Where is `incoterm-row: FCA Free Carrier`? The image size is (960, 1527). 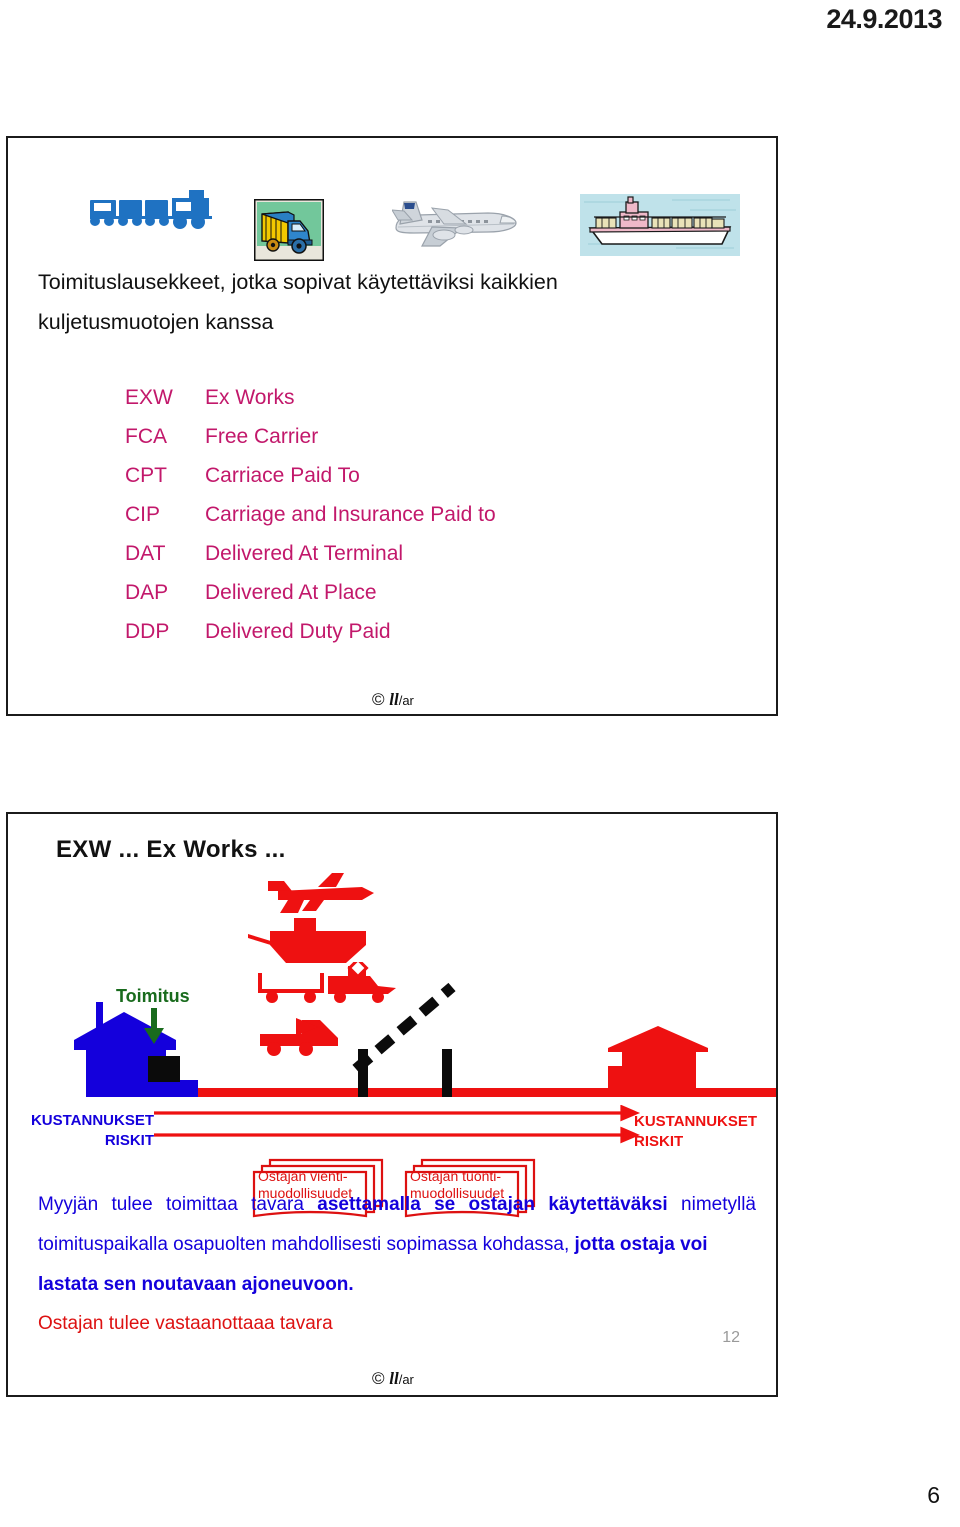 incoterm-row: FCA Free Carrier is located at coordinates (310, 436).